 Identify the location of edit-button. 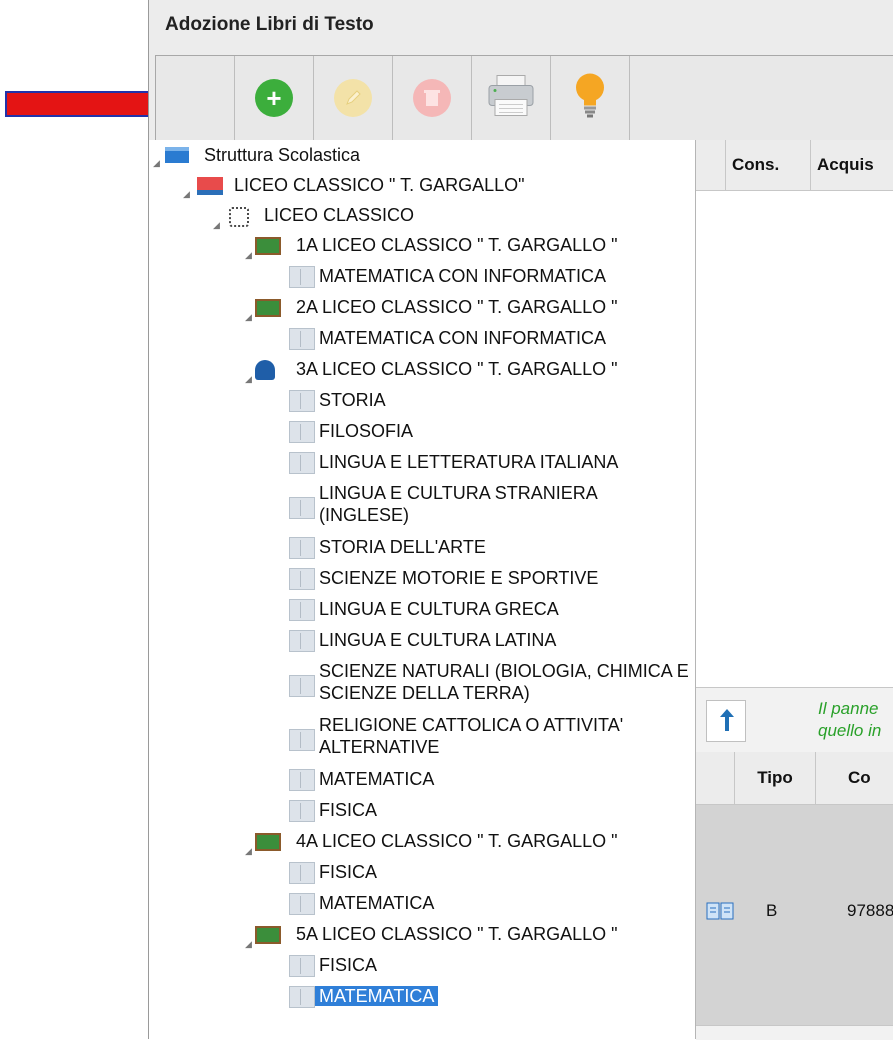
(353, 98).